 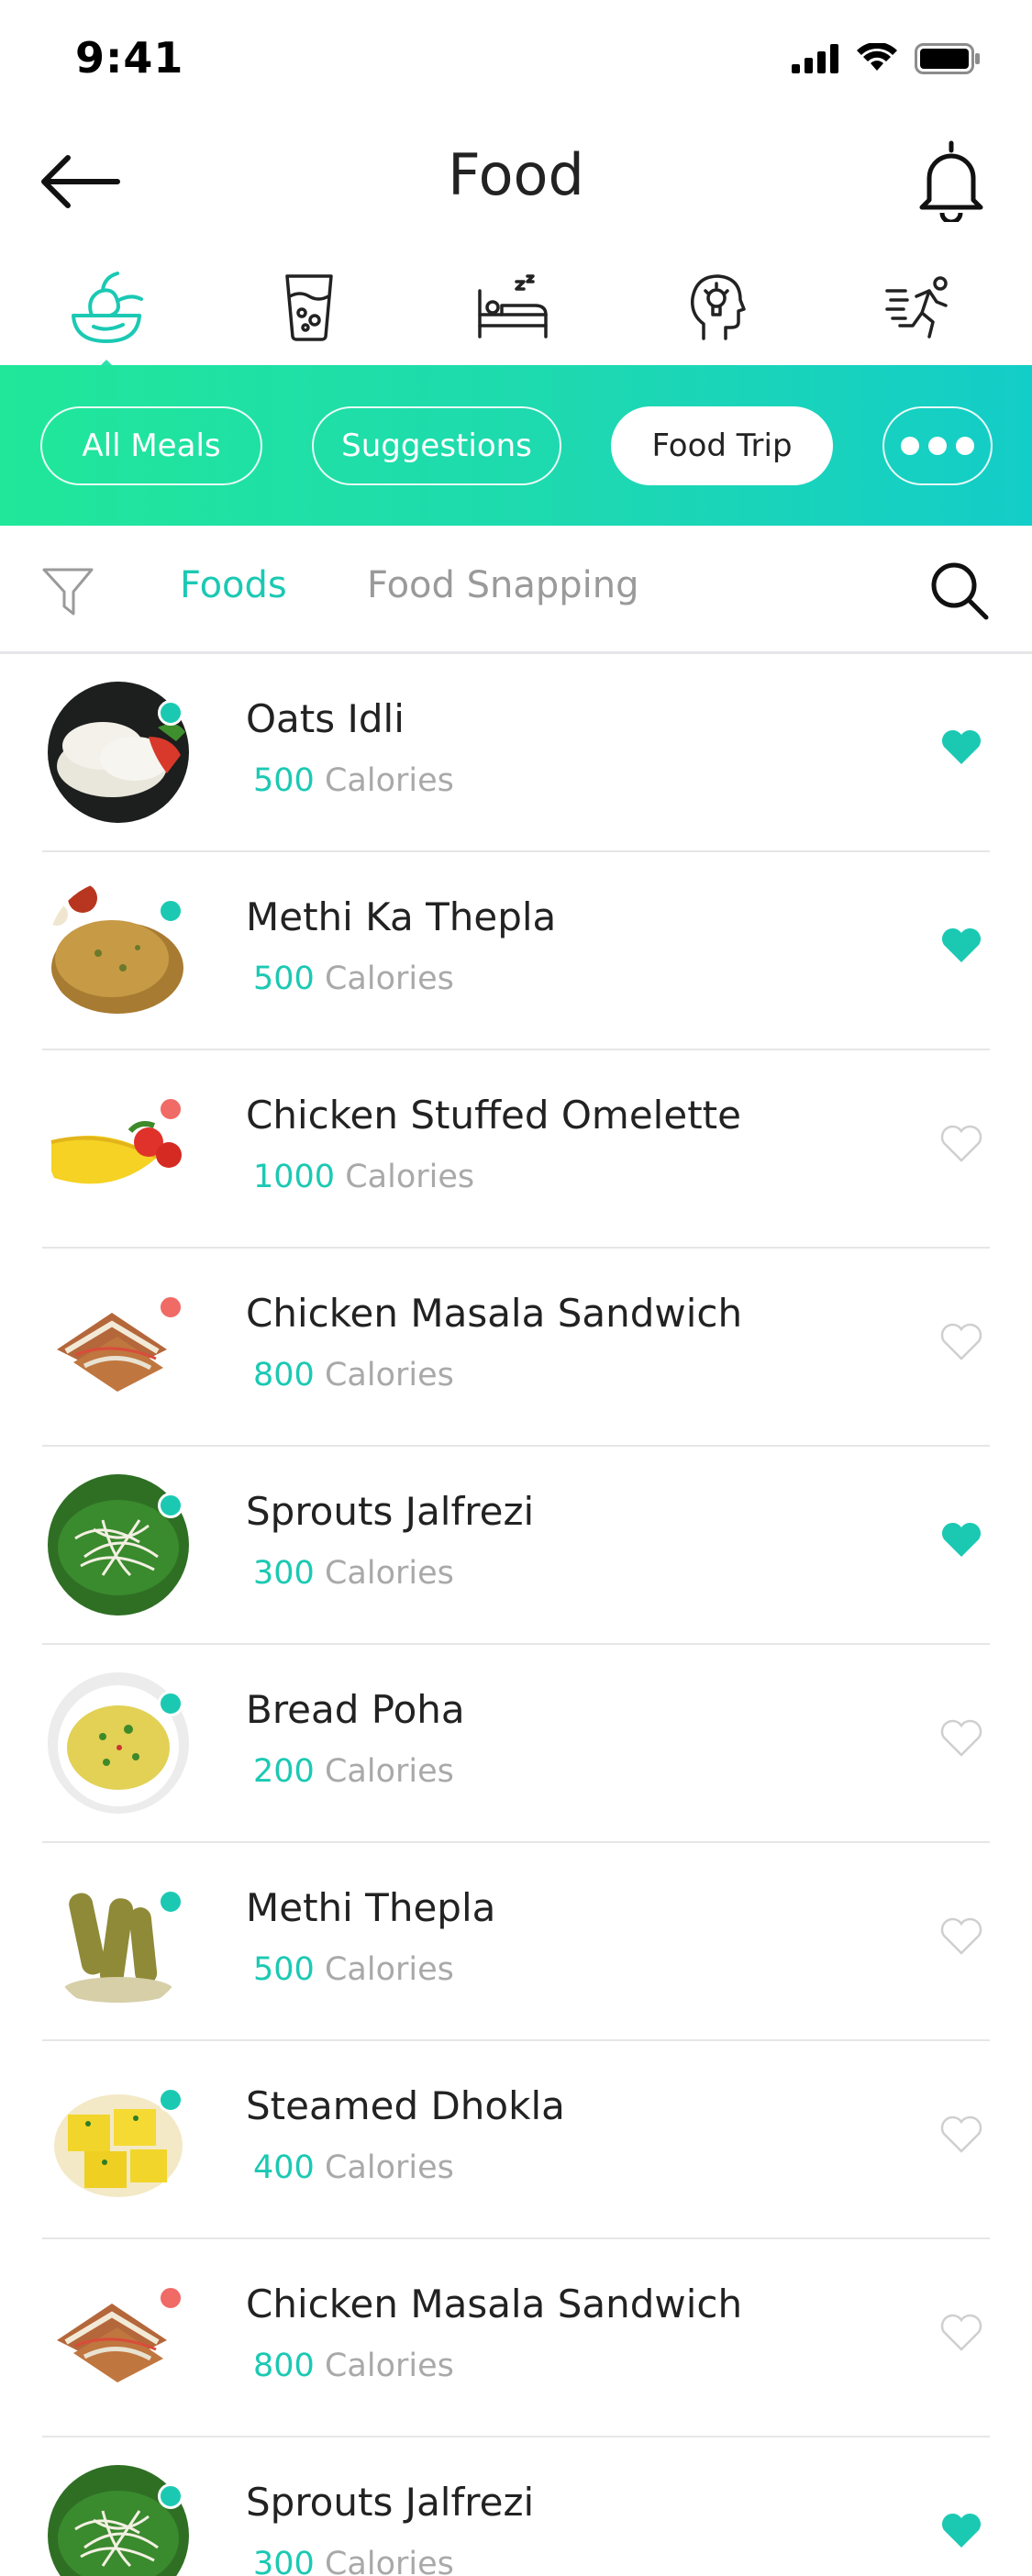 I want to click on signal-icon, so click(x=815, y=58).